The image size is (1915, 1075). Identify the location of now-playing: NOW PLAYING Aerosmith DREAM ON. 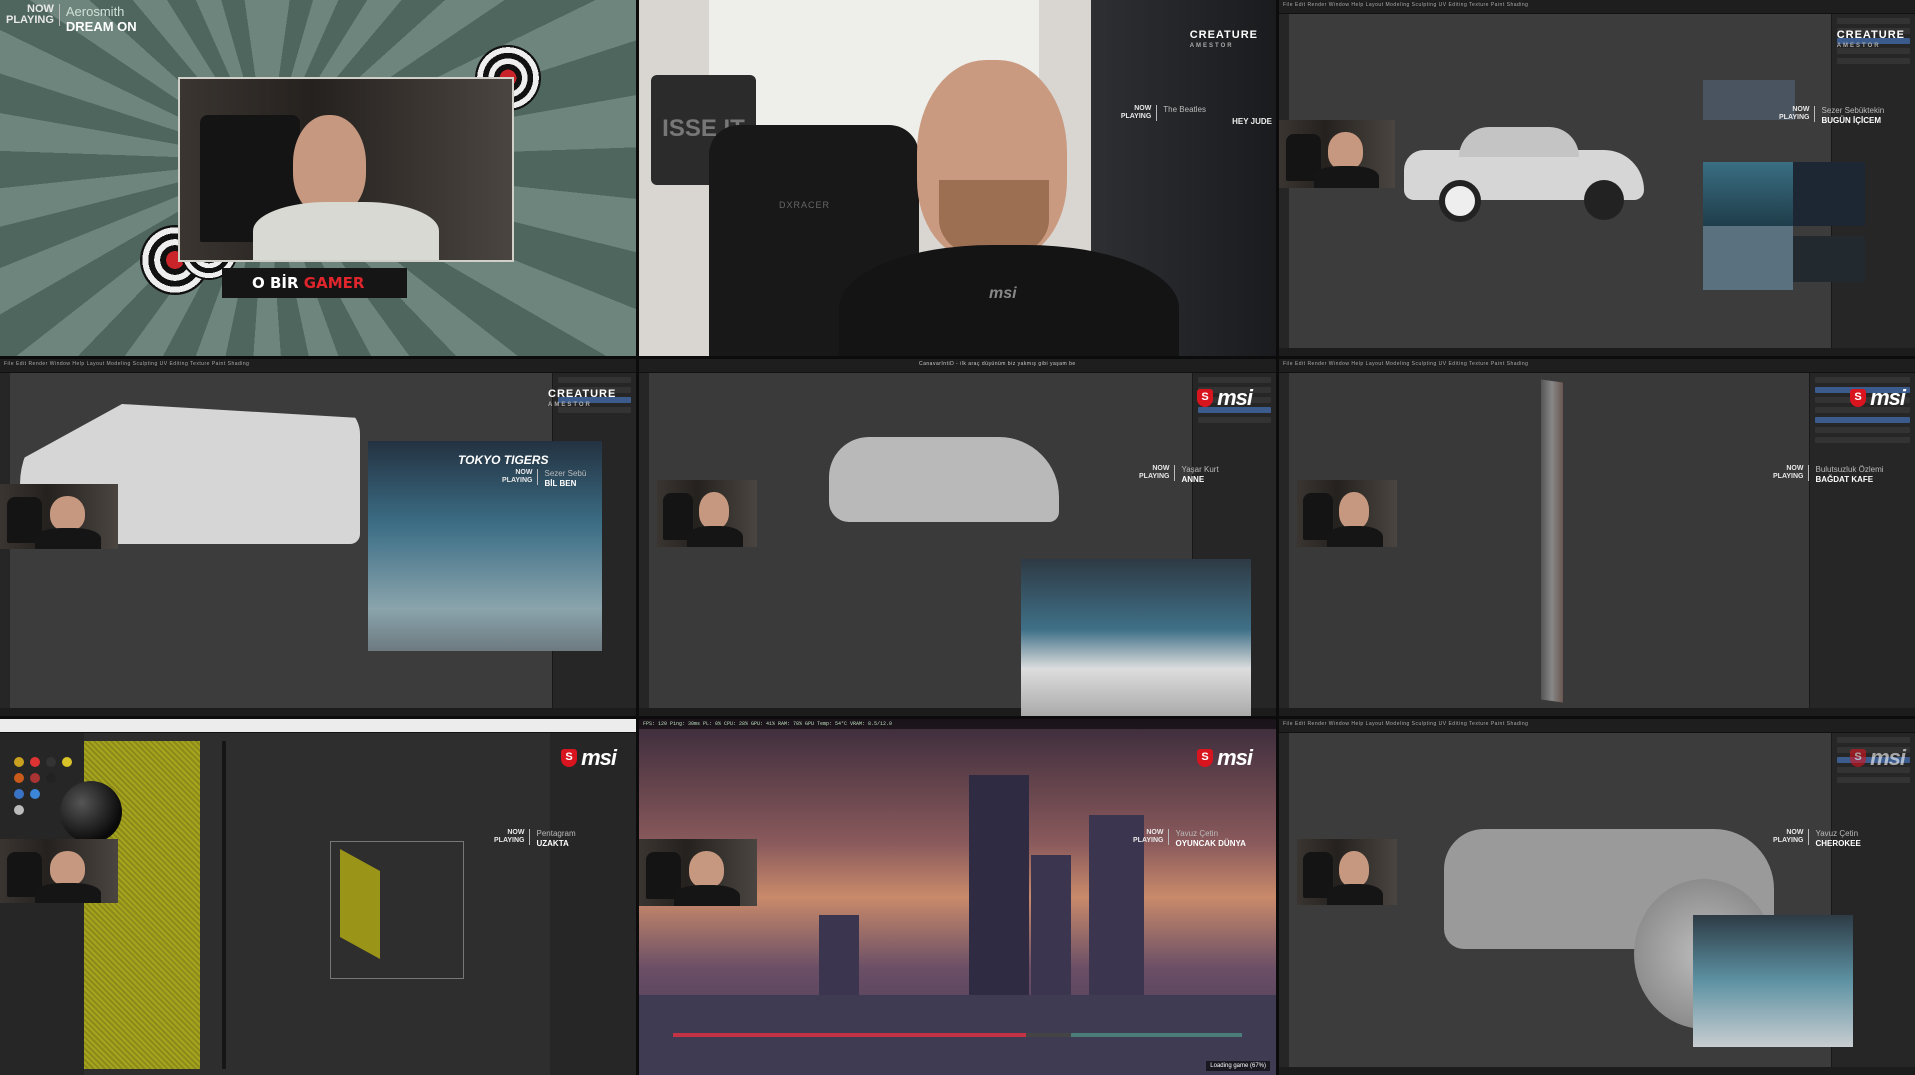
(71, 19).